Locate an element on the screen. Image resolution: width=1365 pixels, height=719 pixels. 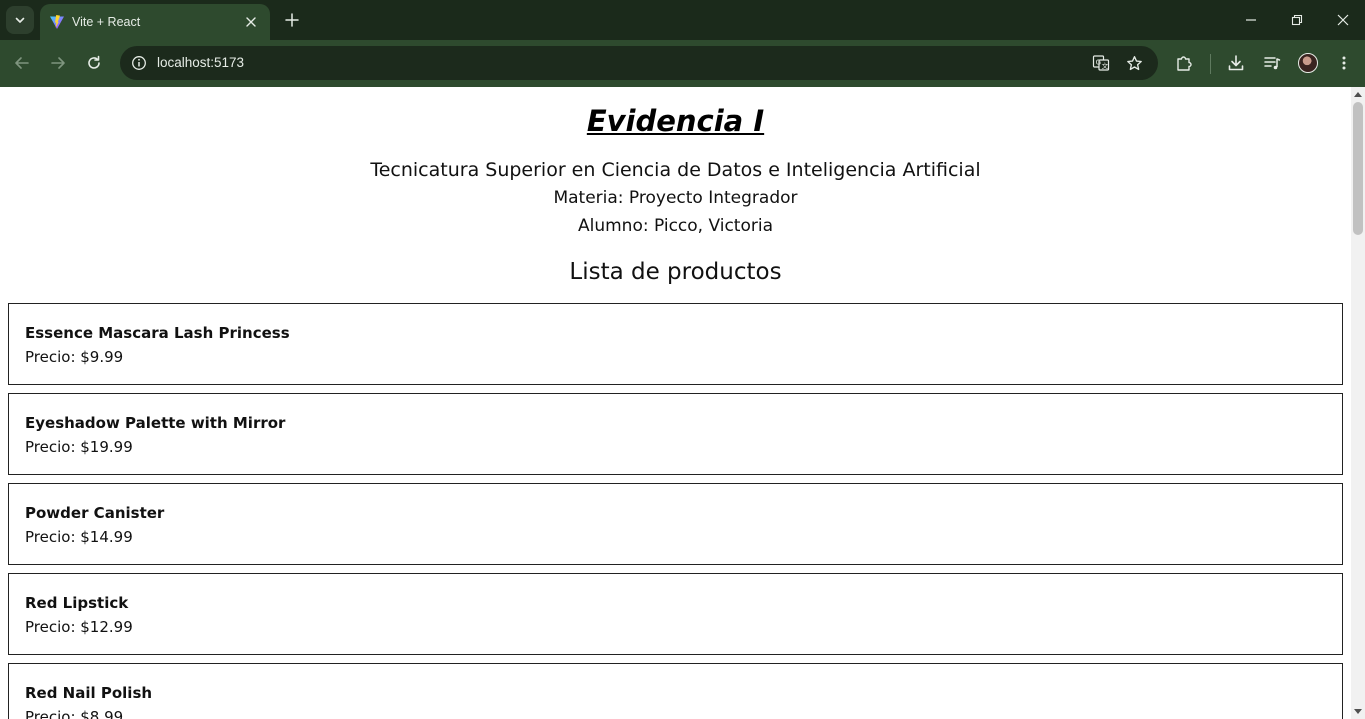
svg-text: G is located at coordinates (1098, 63).